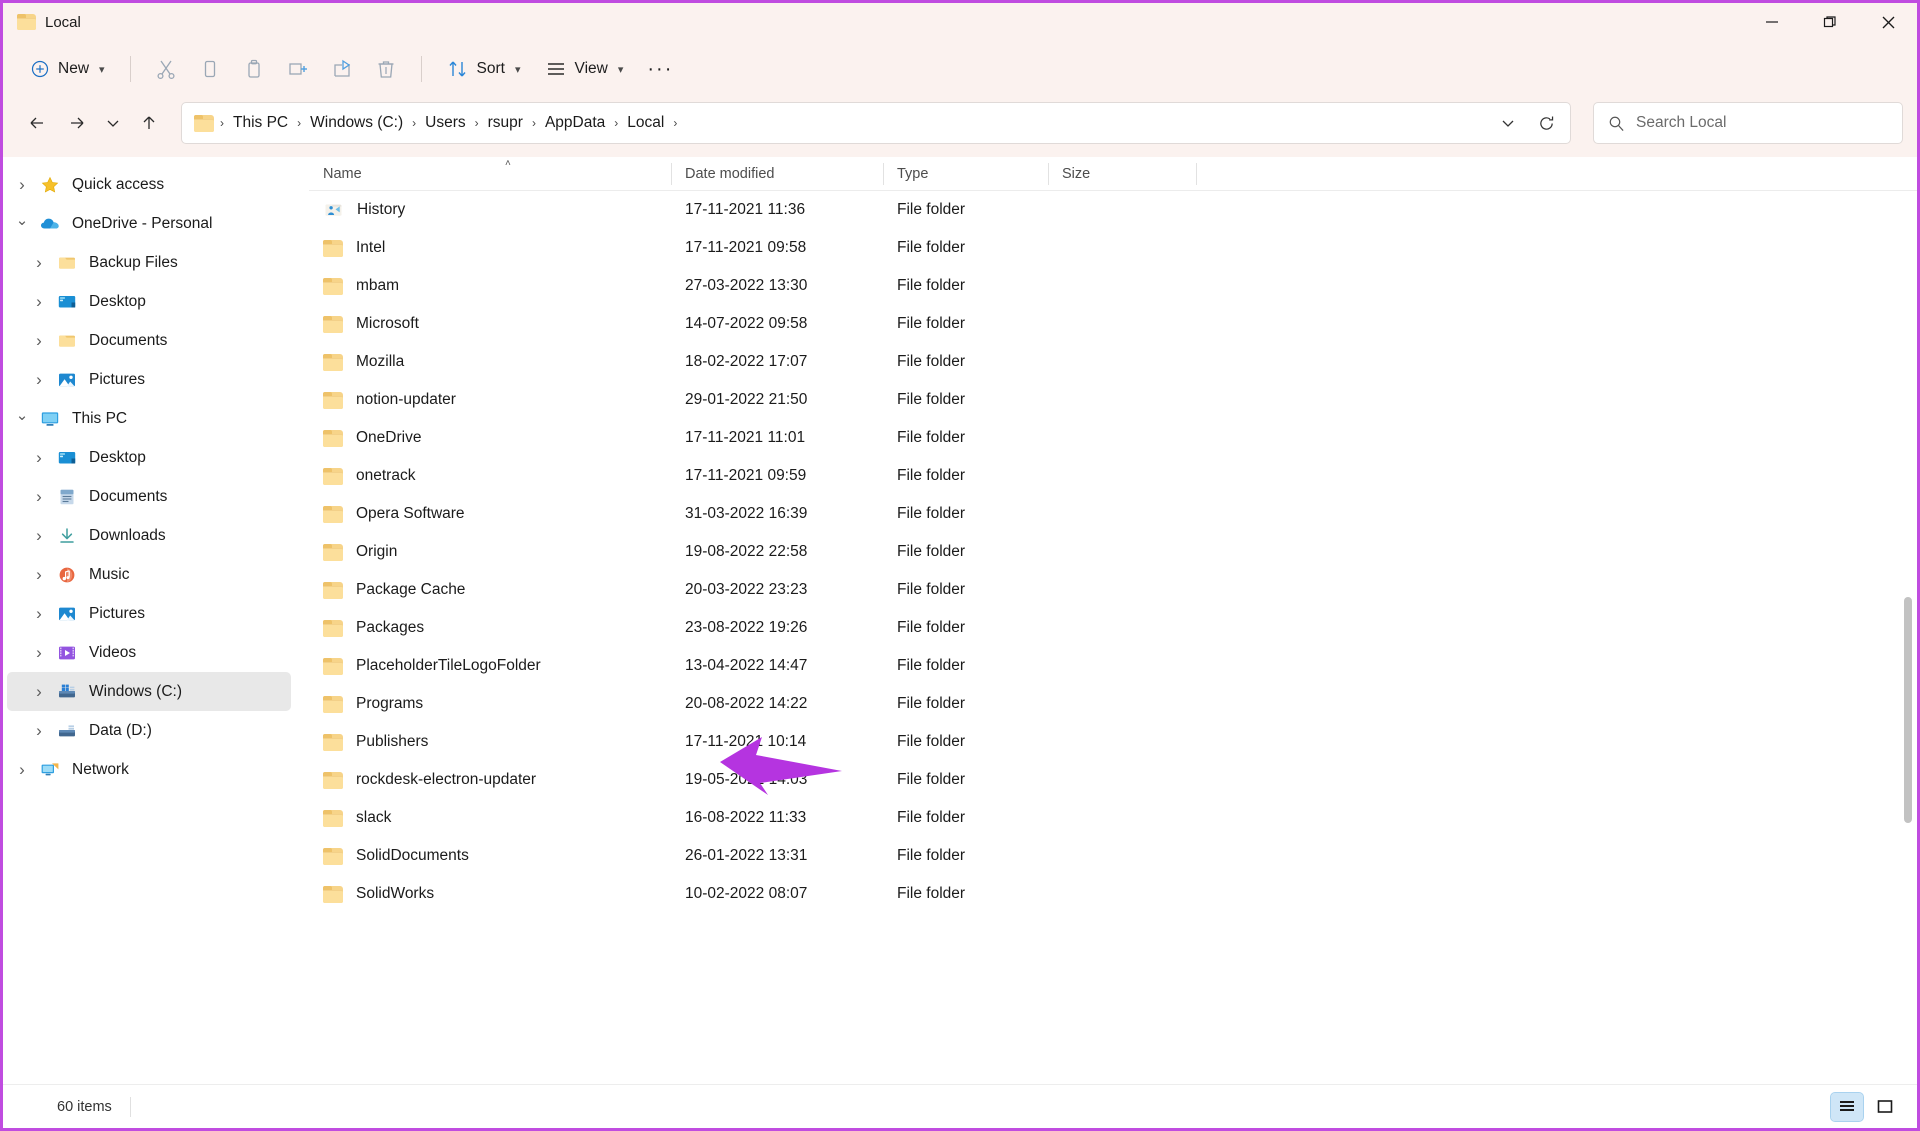 The height and width of the screenshot is (1131, 1920). What do you see at coordinates (931, 209) in the screenshot?
I see `type-cell: File folder` at bounding box center [931, 209].